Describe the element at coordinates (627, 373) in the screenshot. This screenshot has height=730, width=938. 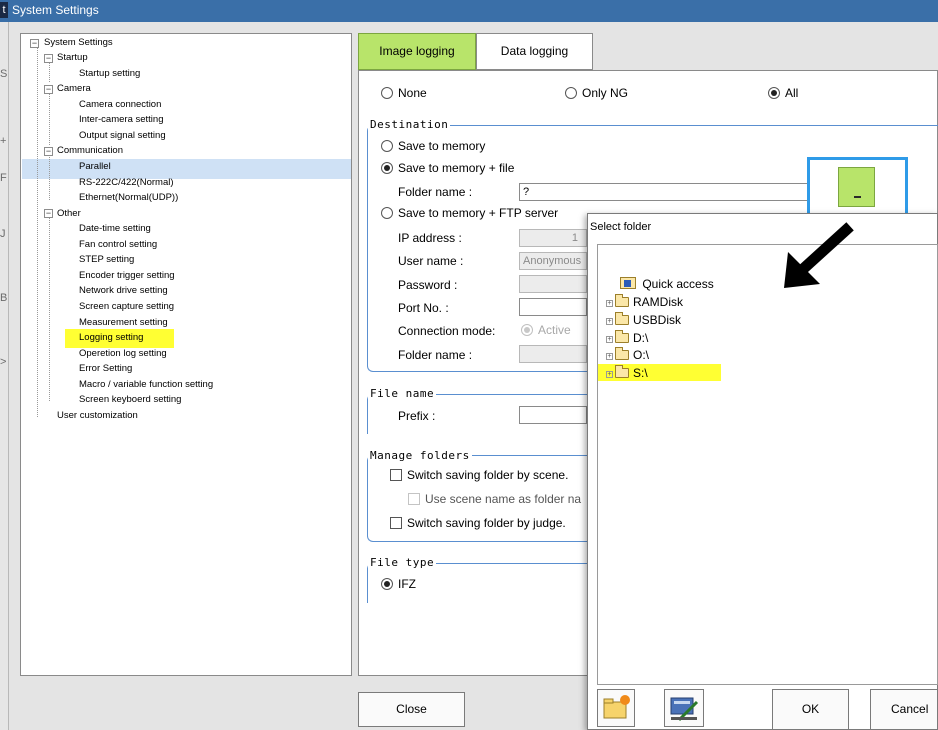
I see `folder-s-drive: + S:\` at that location.